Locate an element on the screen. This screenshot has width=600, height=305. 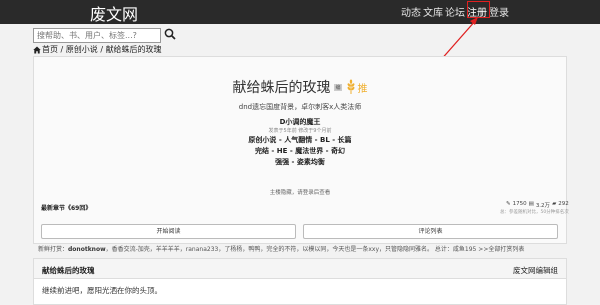
register-highlight-box is located at coordinates (478, 9).